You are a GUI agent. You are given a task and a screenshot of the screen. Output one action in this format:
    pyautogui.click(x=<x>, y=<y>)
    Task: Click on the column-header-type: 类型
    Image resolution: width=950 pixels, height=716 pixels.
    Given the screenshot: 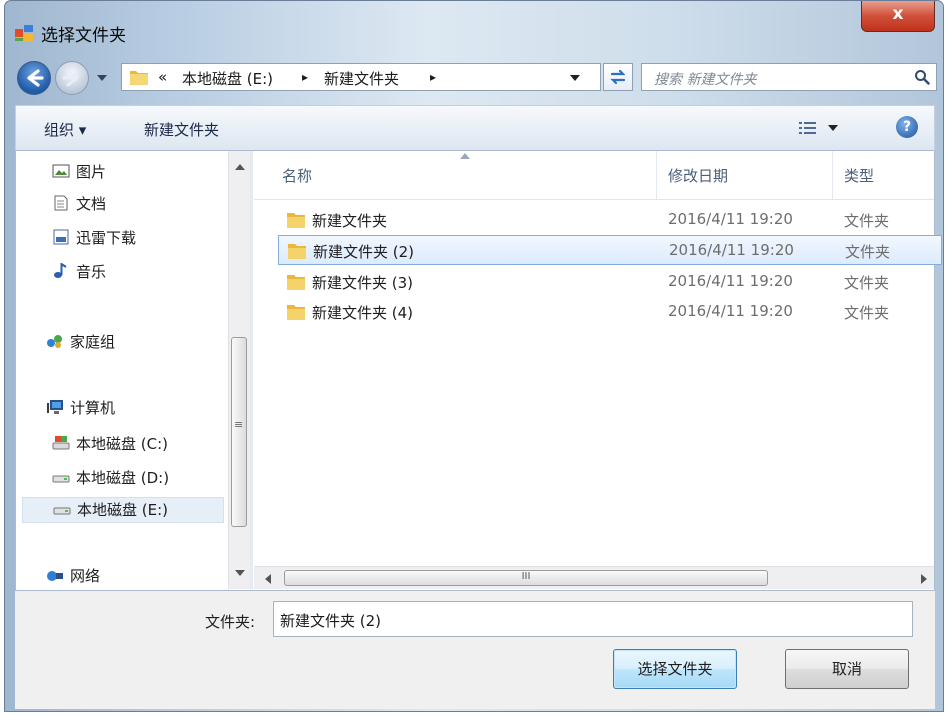 What is the action you would take?
    pyautogui.click(x=859, y=175)
    